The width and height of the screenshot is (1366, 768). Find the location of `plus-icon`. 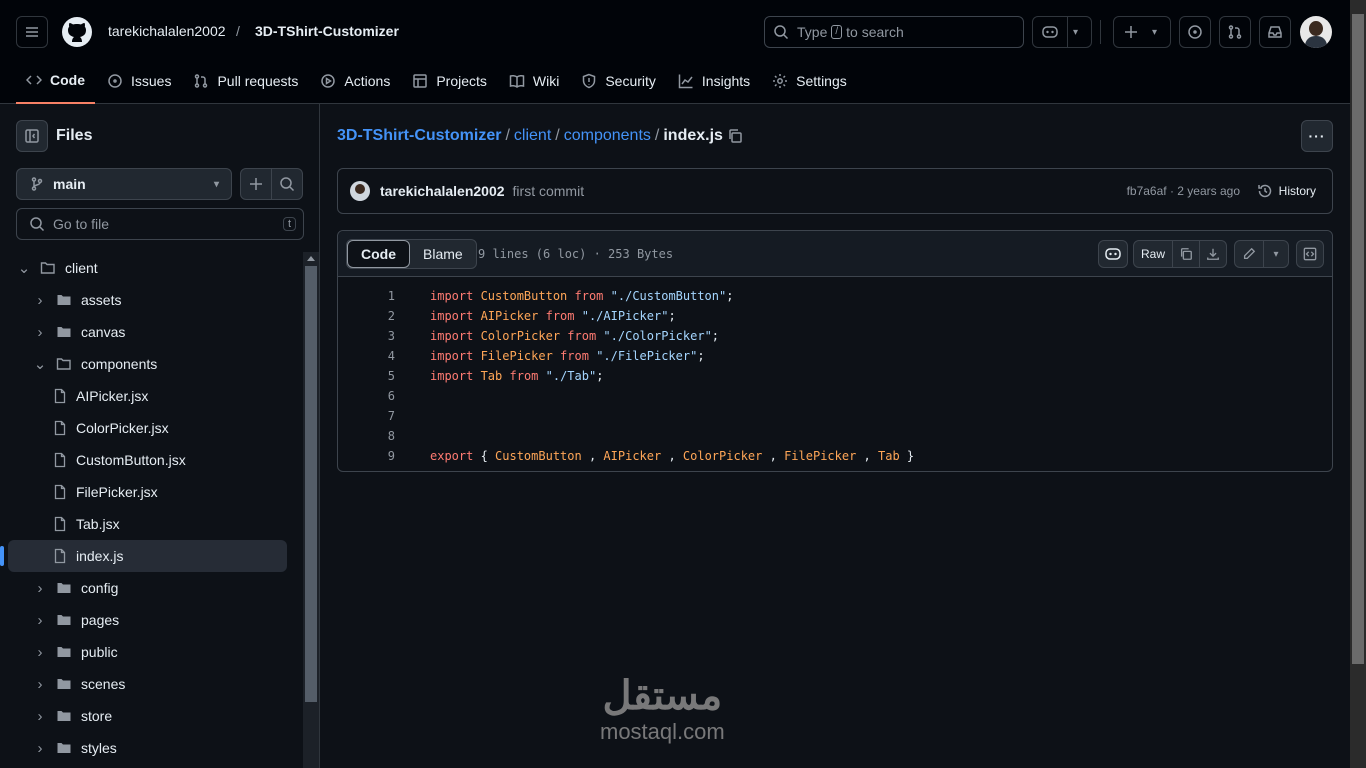

plus-icon is located at coordinates (1131, 32).